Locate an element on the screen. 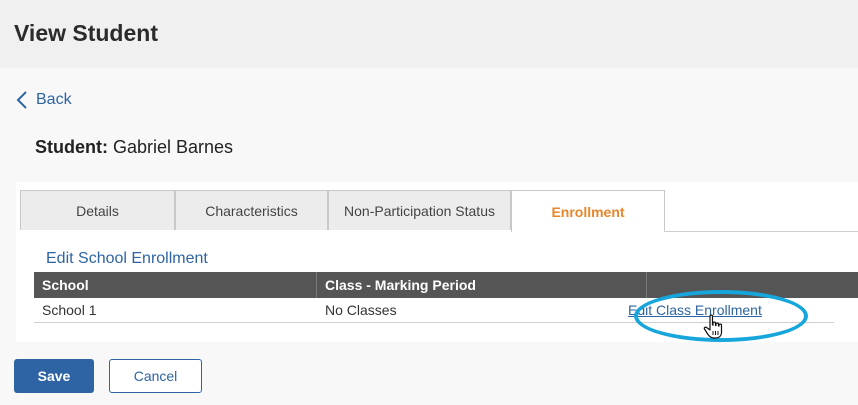 The image size is (858, 405). tab-characteristics: Characteristics is located at coordinates (251, 210).